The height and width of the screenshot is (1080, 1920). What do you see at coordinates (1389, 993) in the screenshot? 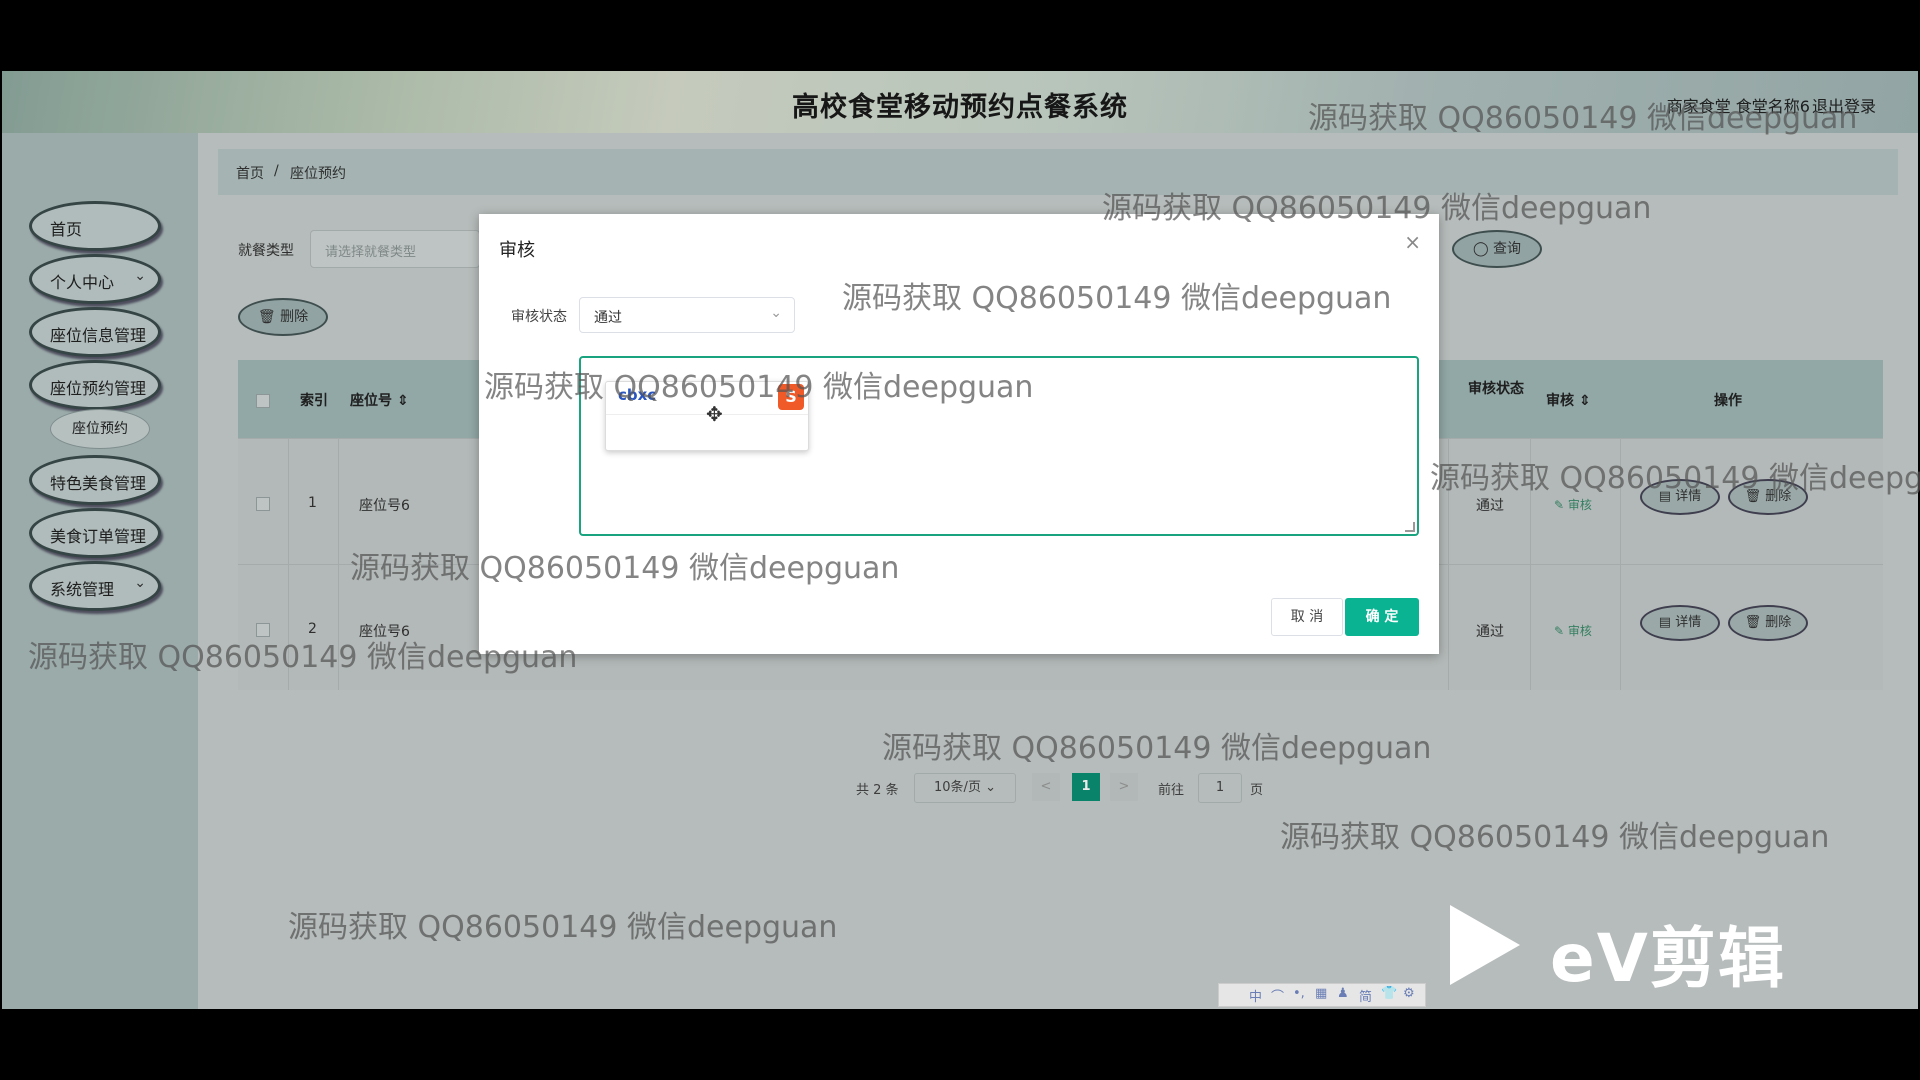
I see `ime-skin-icon: 👕` at bounding box center [1389, 993].